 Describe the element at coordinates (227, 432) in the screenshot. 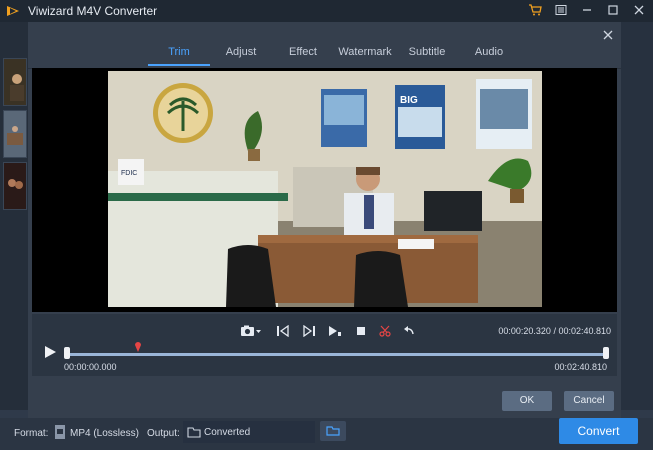

I see `output-value: Converted` at that location.